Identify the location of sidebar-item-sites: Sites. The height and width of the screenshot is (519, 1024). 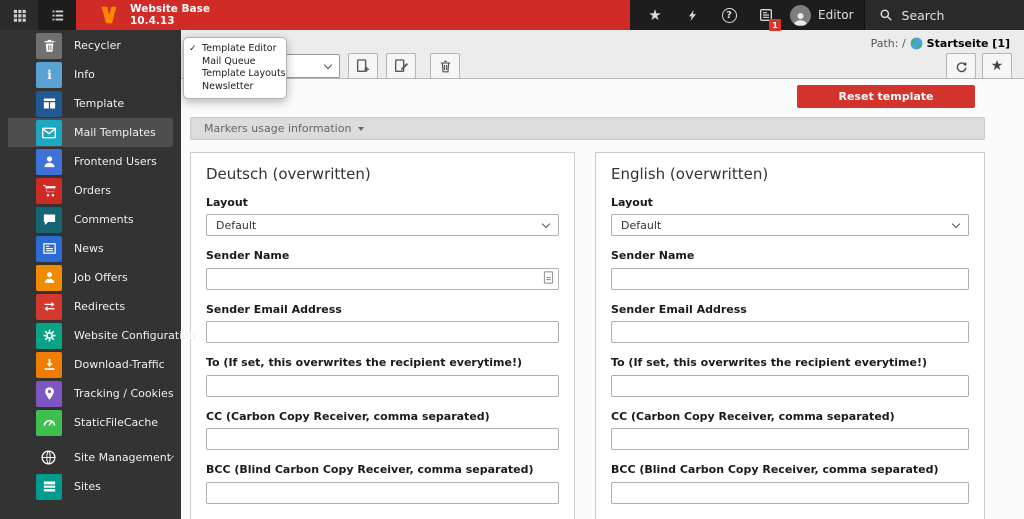
(90, 486).